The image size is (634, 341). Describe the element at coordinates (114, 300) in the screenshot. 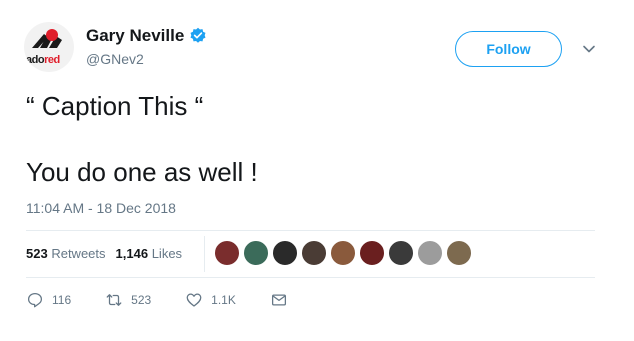

I see `retweet-icon` at that location.